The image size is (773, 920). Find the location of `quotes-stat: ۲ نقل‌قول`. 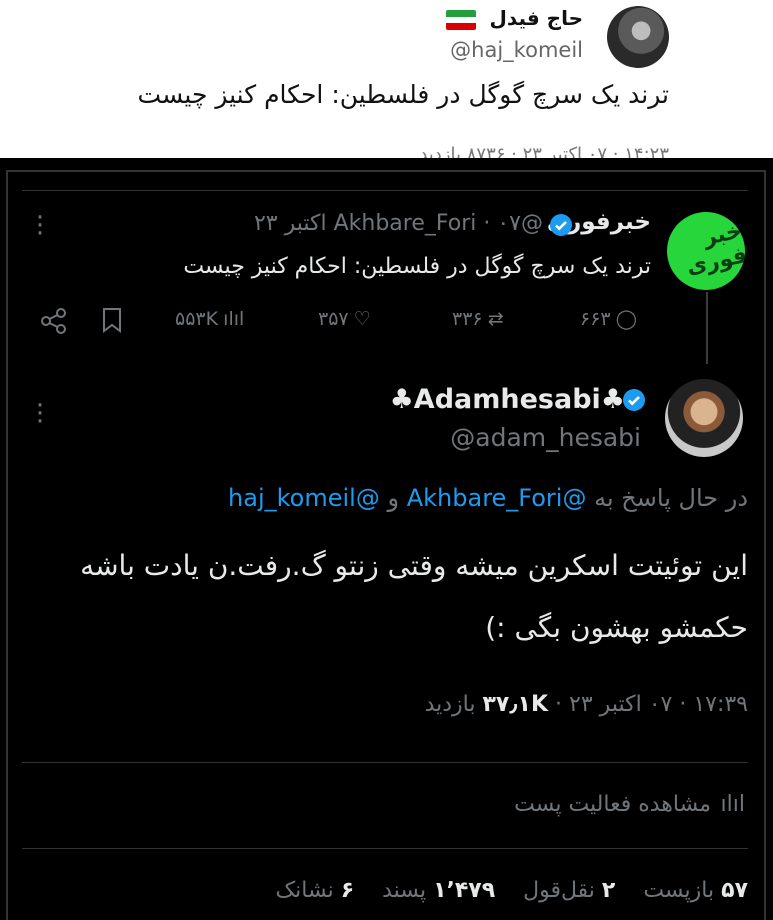

quotes-stat: ۲ نقل‌قول is located at coordinates (569, 890).